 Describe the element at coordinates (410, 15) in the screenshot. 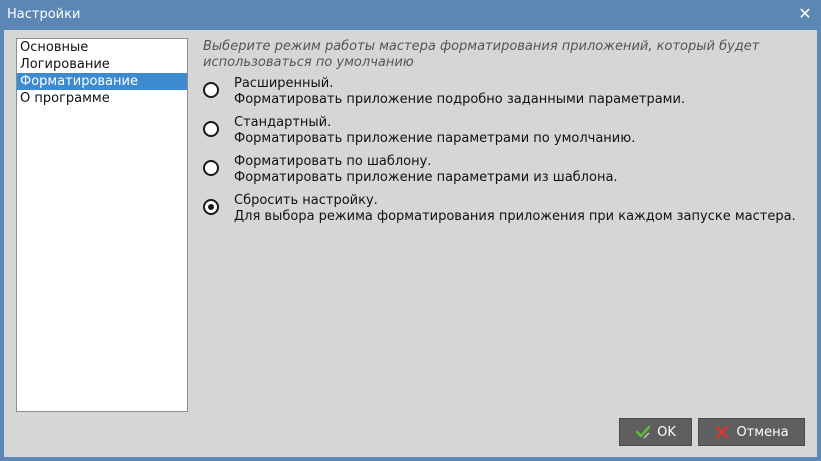

I see `title-bar: Настройки ✕` at that location.